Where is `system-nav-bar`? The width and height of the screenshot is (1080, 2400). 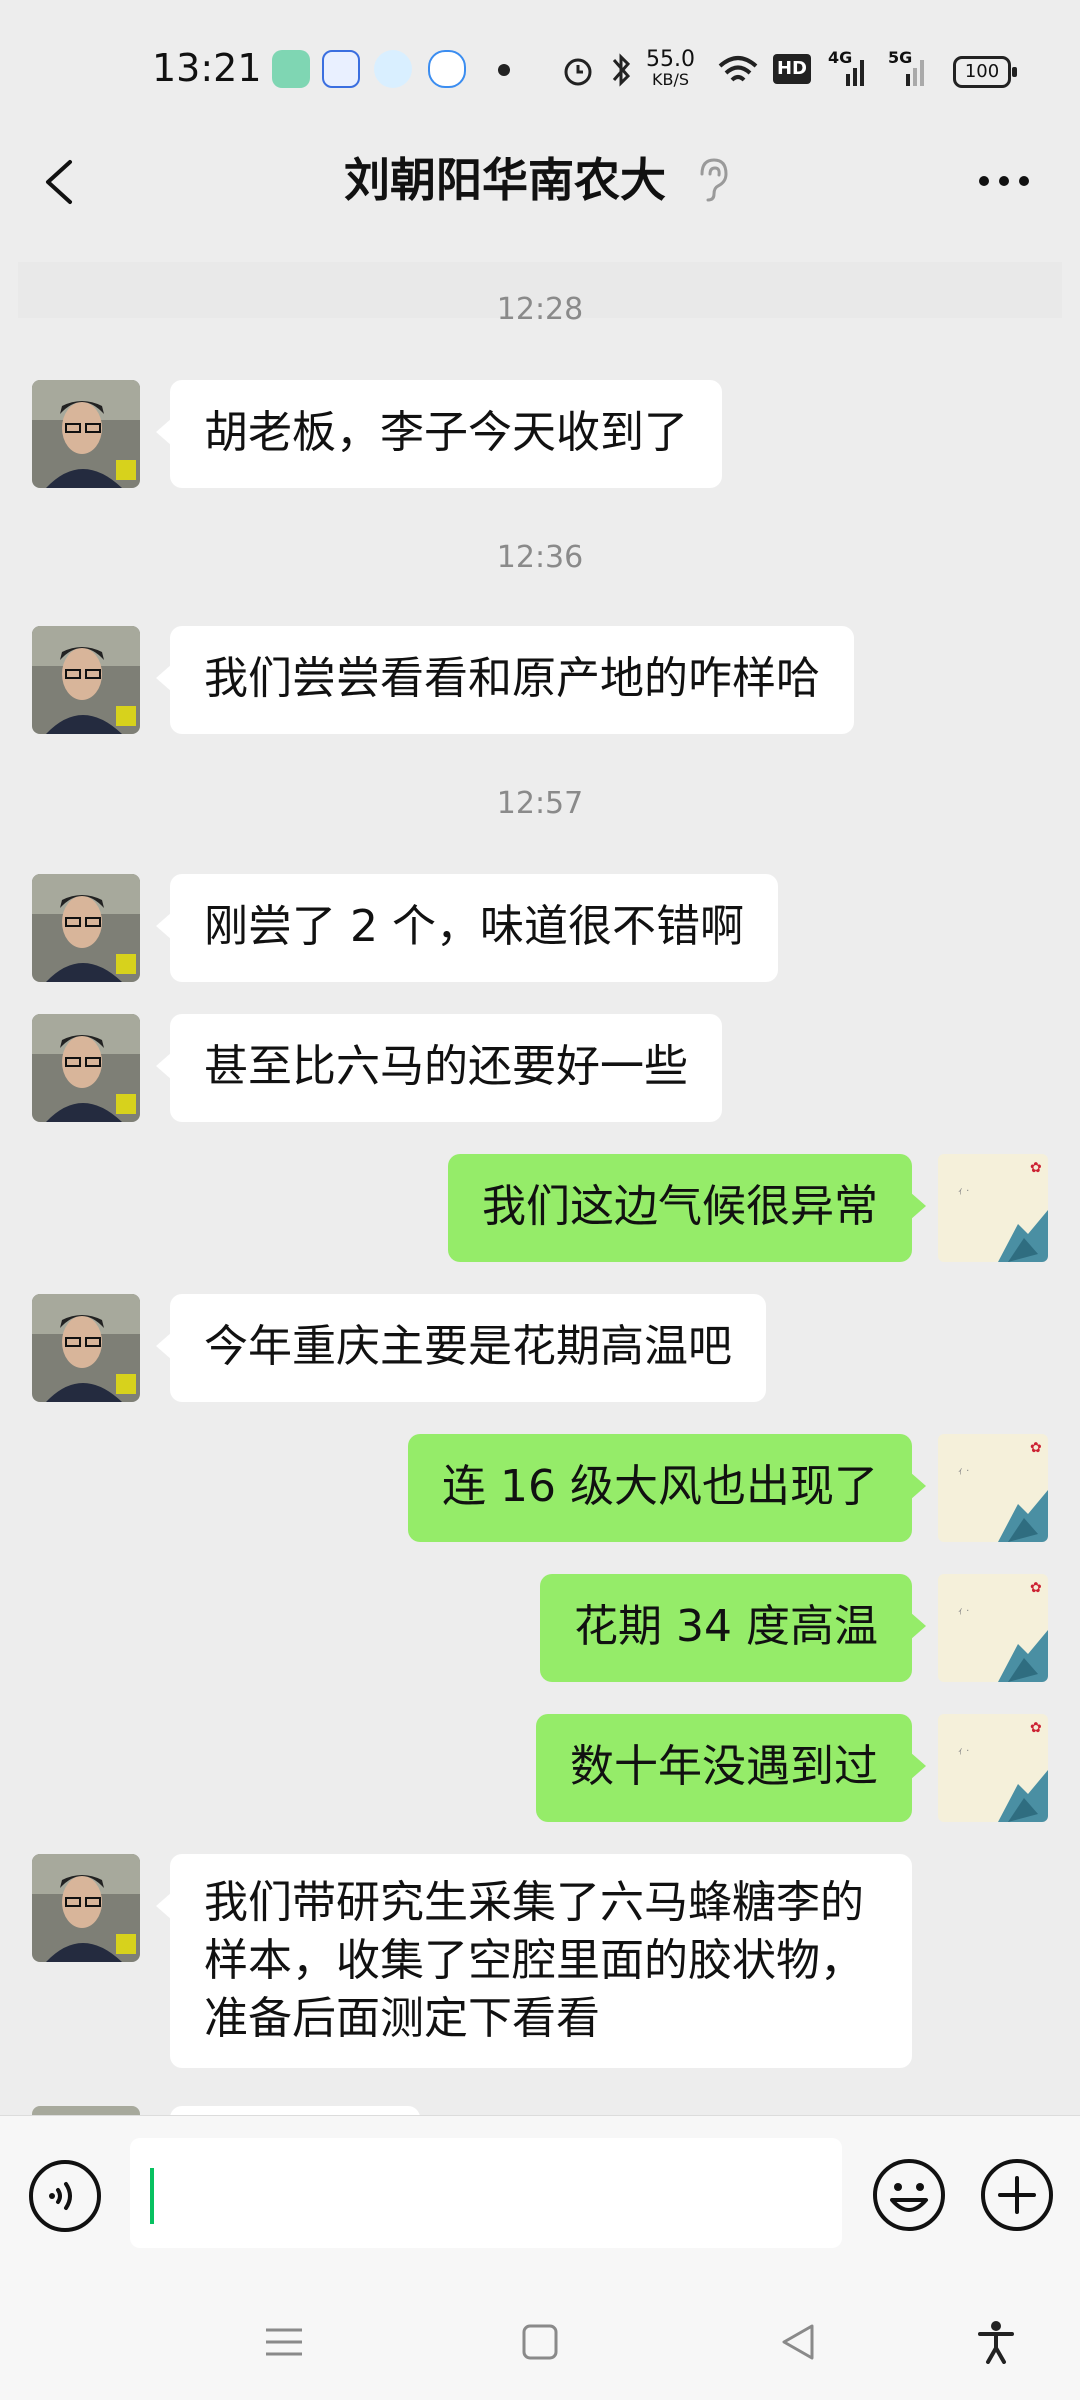
system-nav-bar is located at coordinates (540, 2340).